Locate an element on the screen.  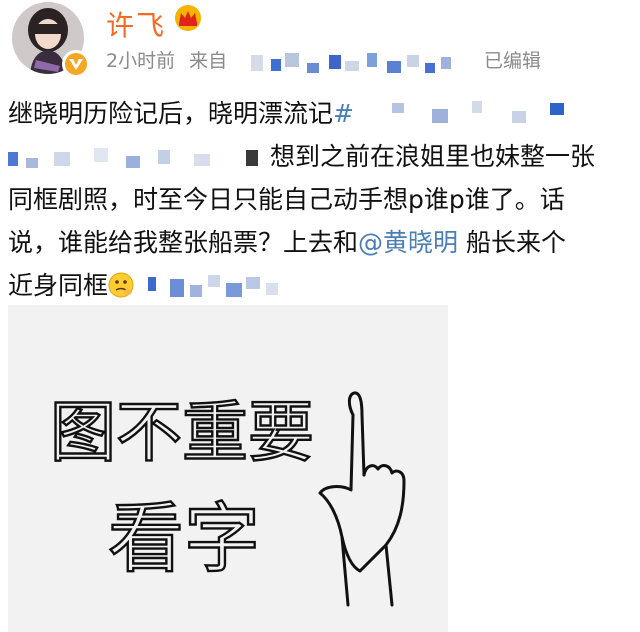
handwriting-line-2: 看字 is located at coordinates (184, 538).